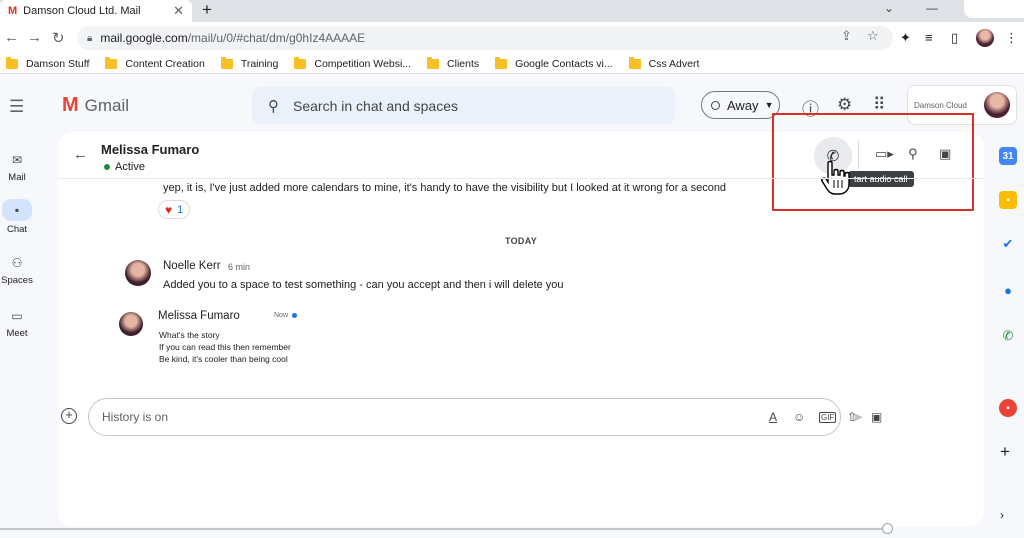  What do you see at coordinates (69, 416) in the screenshot?
I see `add-attachment-icon: +` at bounding box center [69, 416].